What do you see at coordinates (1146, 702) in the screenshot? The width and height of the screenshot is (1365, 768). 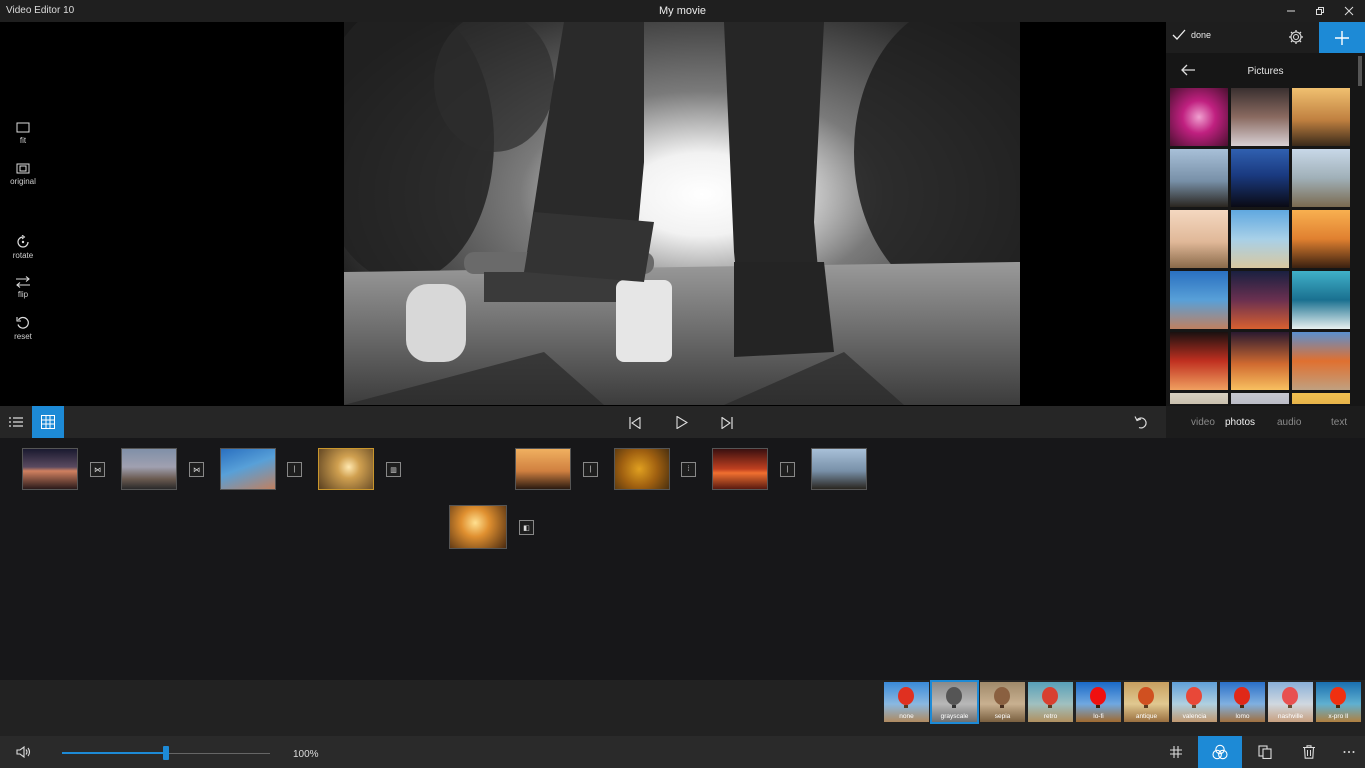 I see `filter-antique: antique` at bounding box center [1146, 702].